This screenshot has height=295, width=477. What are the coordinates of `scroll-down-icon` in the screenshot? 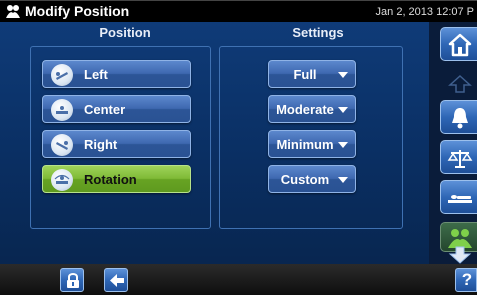 It's located at (460, 255).